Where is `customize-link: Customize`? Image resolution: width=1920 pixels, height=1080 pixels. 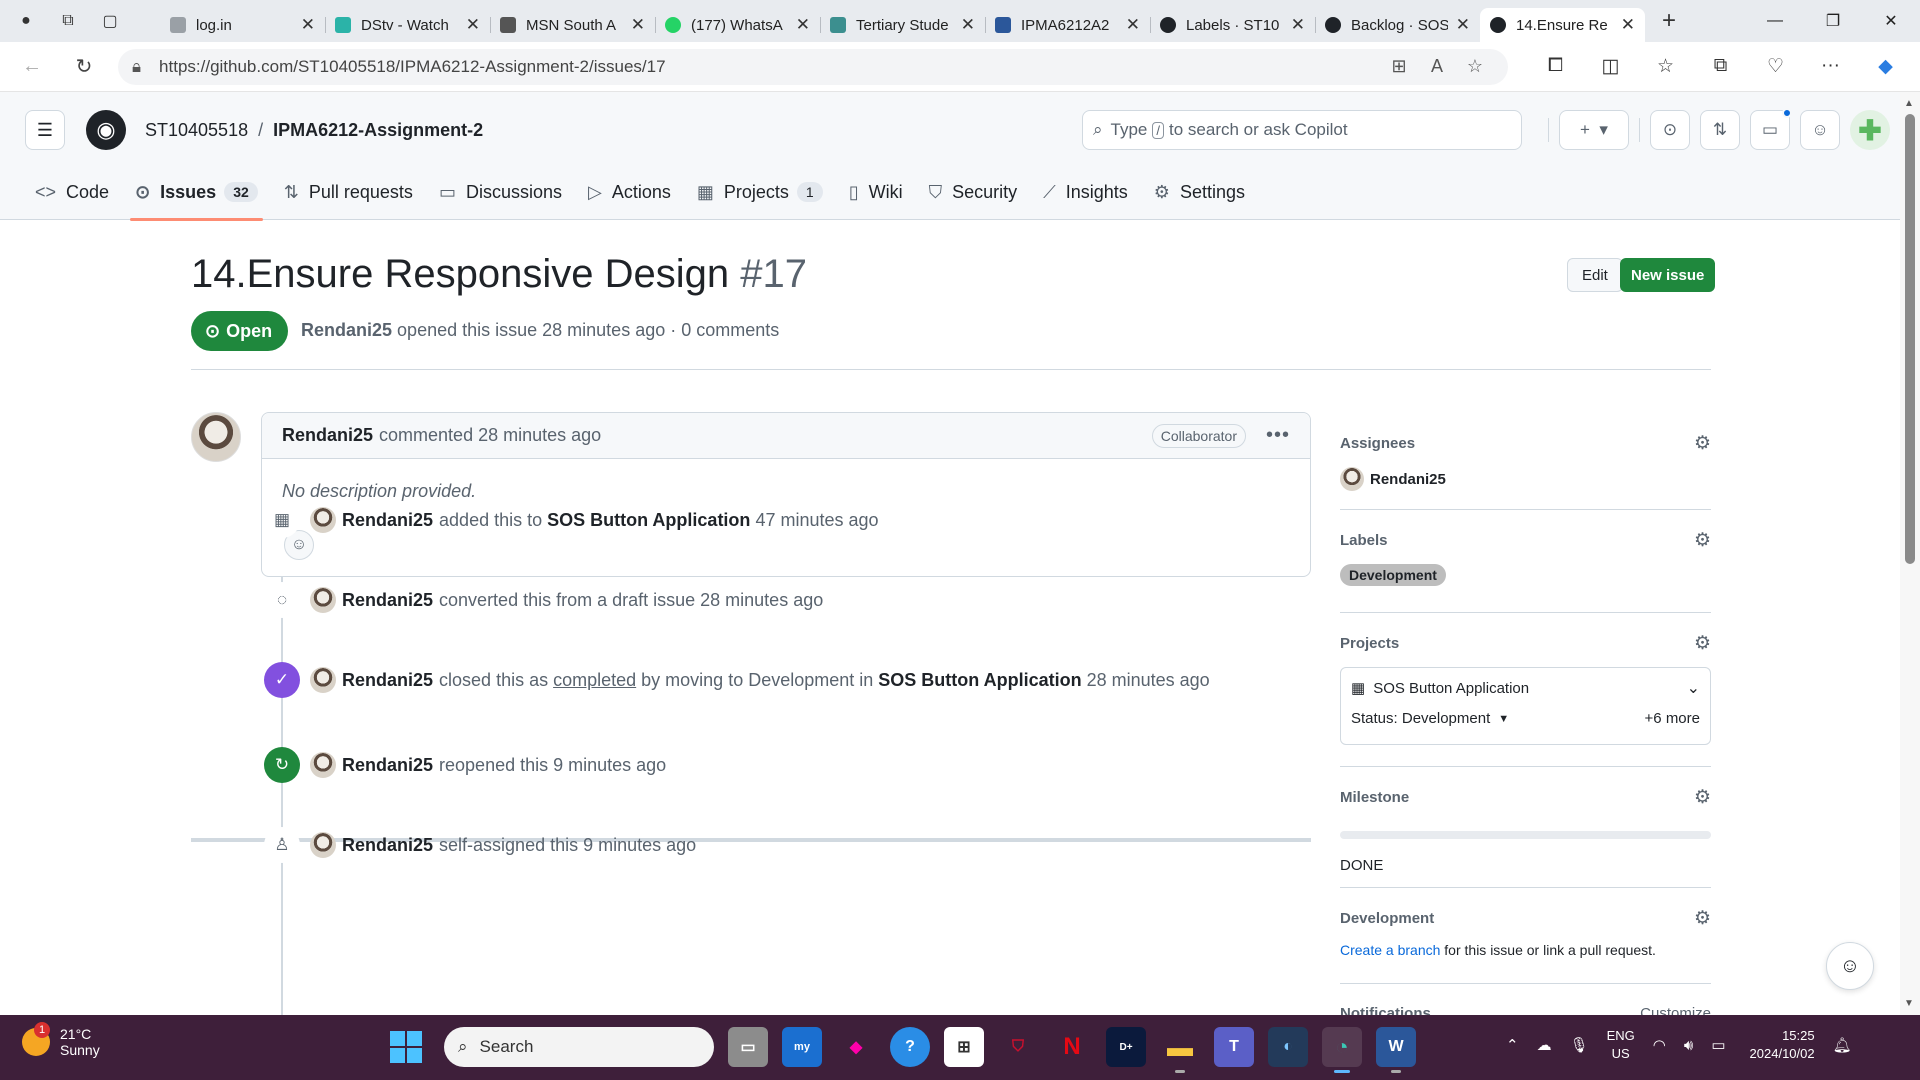 customize-link: Customize is located at coordinates (1675, 1010).